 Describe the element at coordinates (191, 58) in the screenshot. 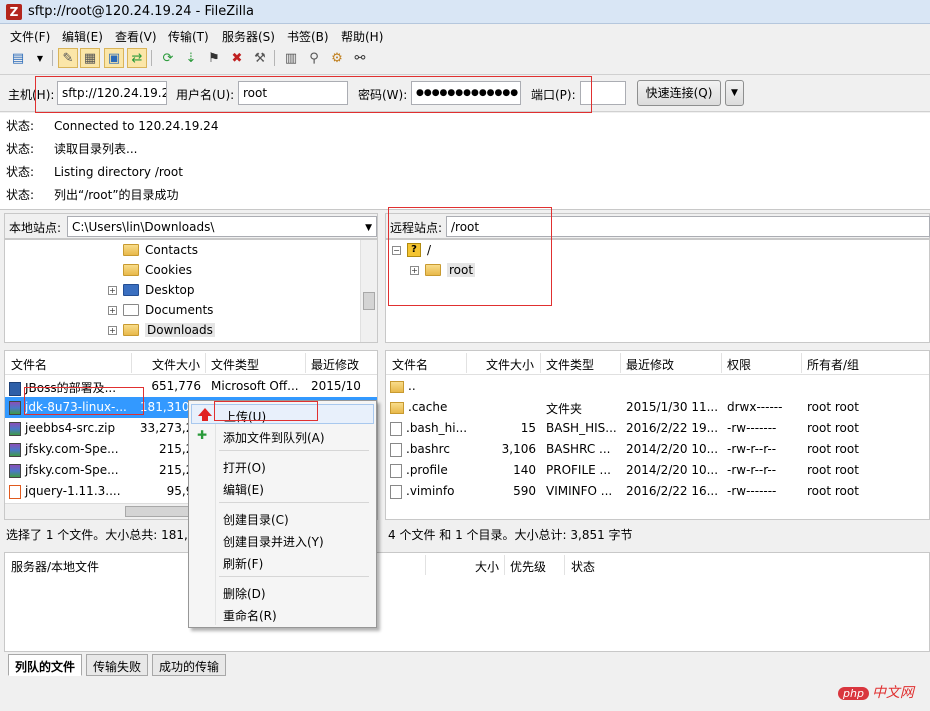

I see `process-queue-icon: ⇣` at that location.